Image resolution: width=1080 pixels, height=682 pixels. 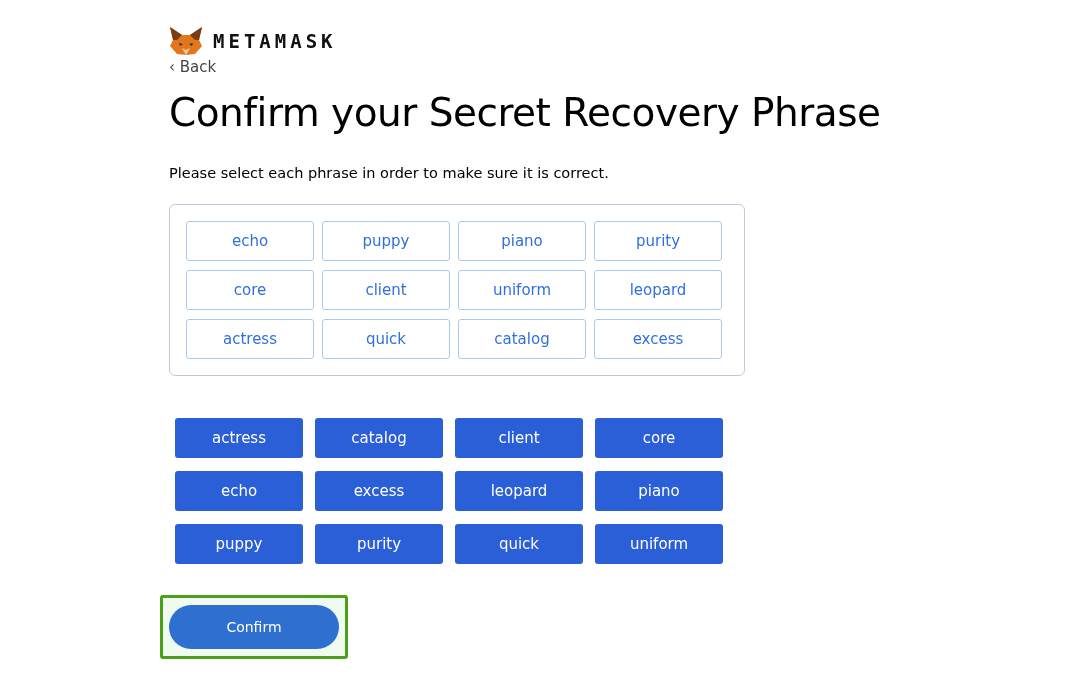 What do you see at coordinates (659, 491) in the screenshot?
I see `word-button: piano` at bounding box center [659, 491].